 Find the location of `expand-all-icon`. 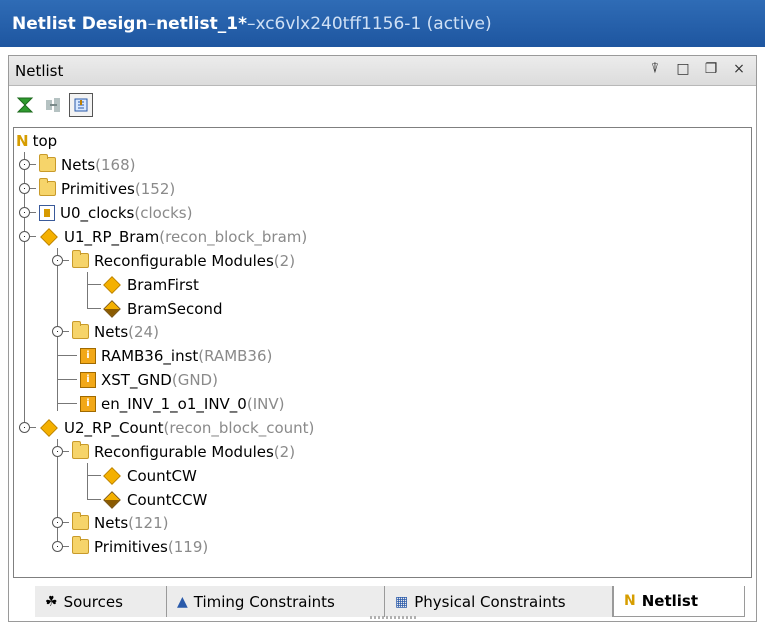

expand-all-icon is located at coordinates (53, 104).